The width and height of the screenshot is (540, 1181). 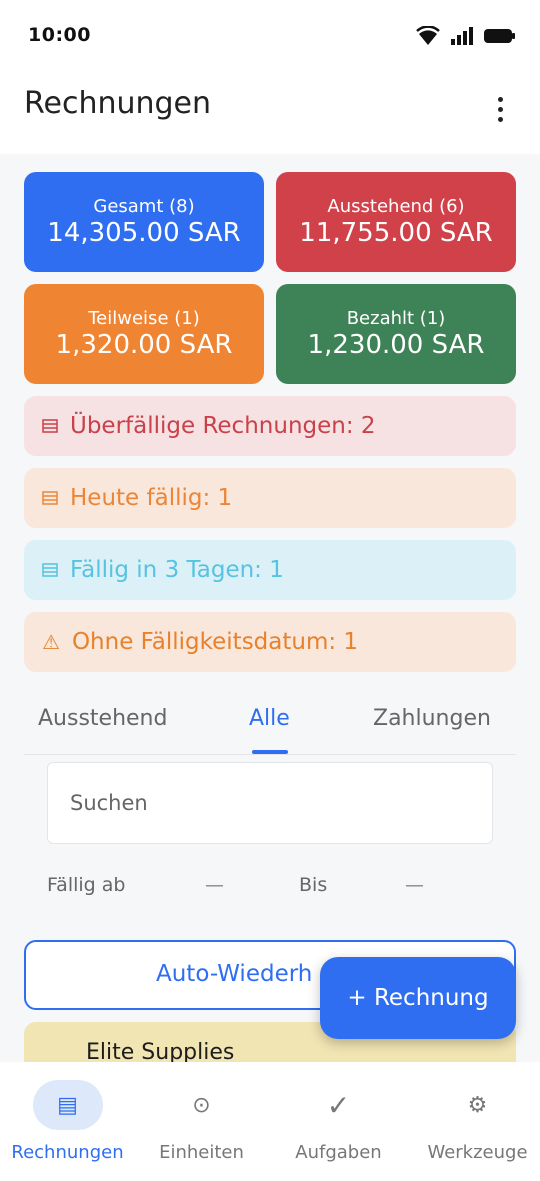 I want to click on summary-card-value: 1,320.00 SAR, so click(x=144, y=345).